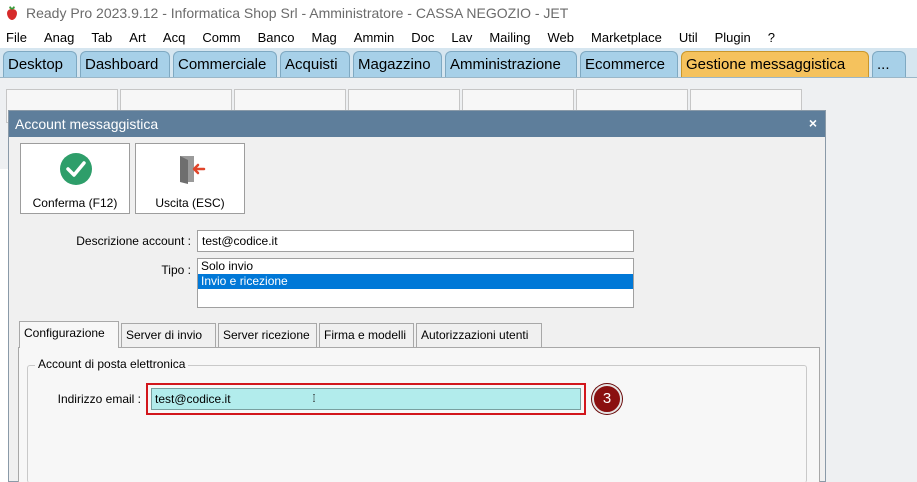 This screenshot has height=482, width=917. Describe the element at coordinates (76, 169) in the screenshot. I see `check-circle-icon` at that location.